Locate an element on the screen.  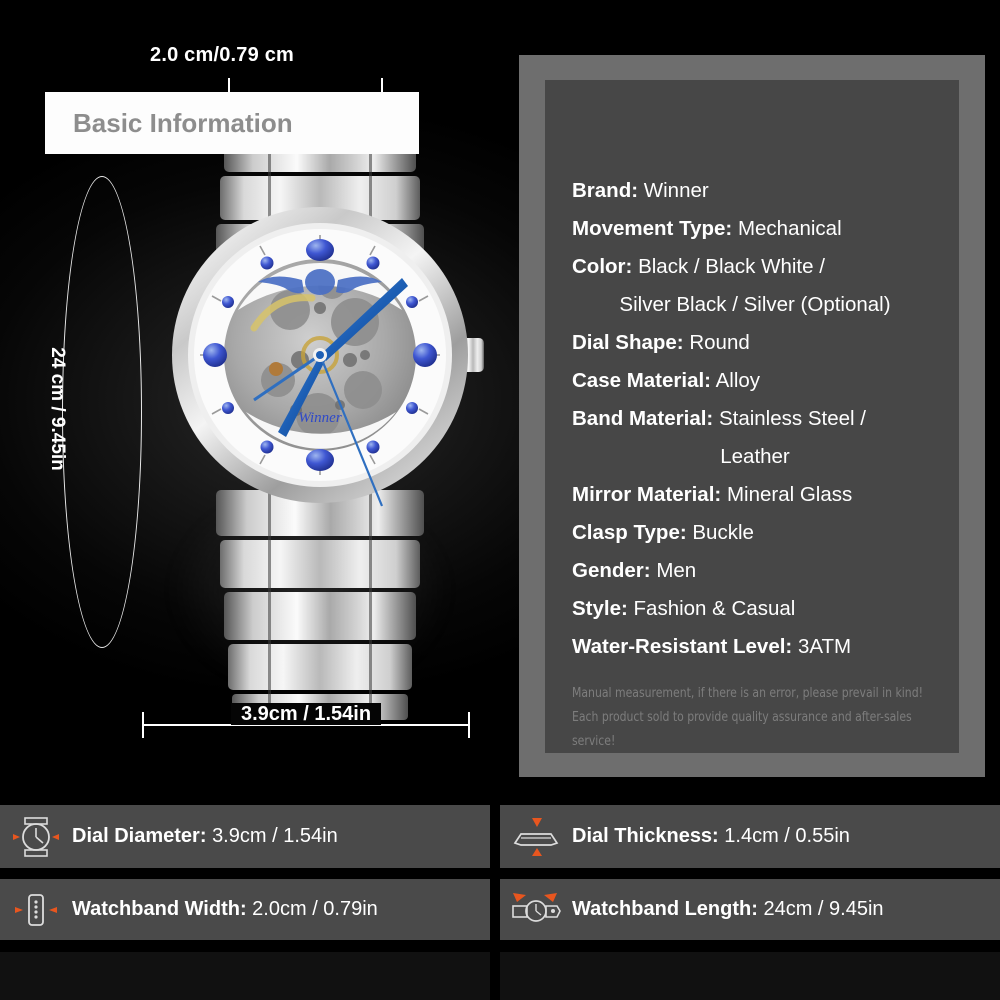
spec-label: Style: is located at coordinates (600, 608).